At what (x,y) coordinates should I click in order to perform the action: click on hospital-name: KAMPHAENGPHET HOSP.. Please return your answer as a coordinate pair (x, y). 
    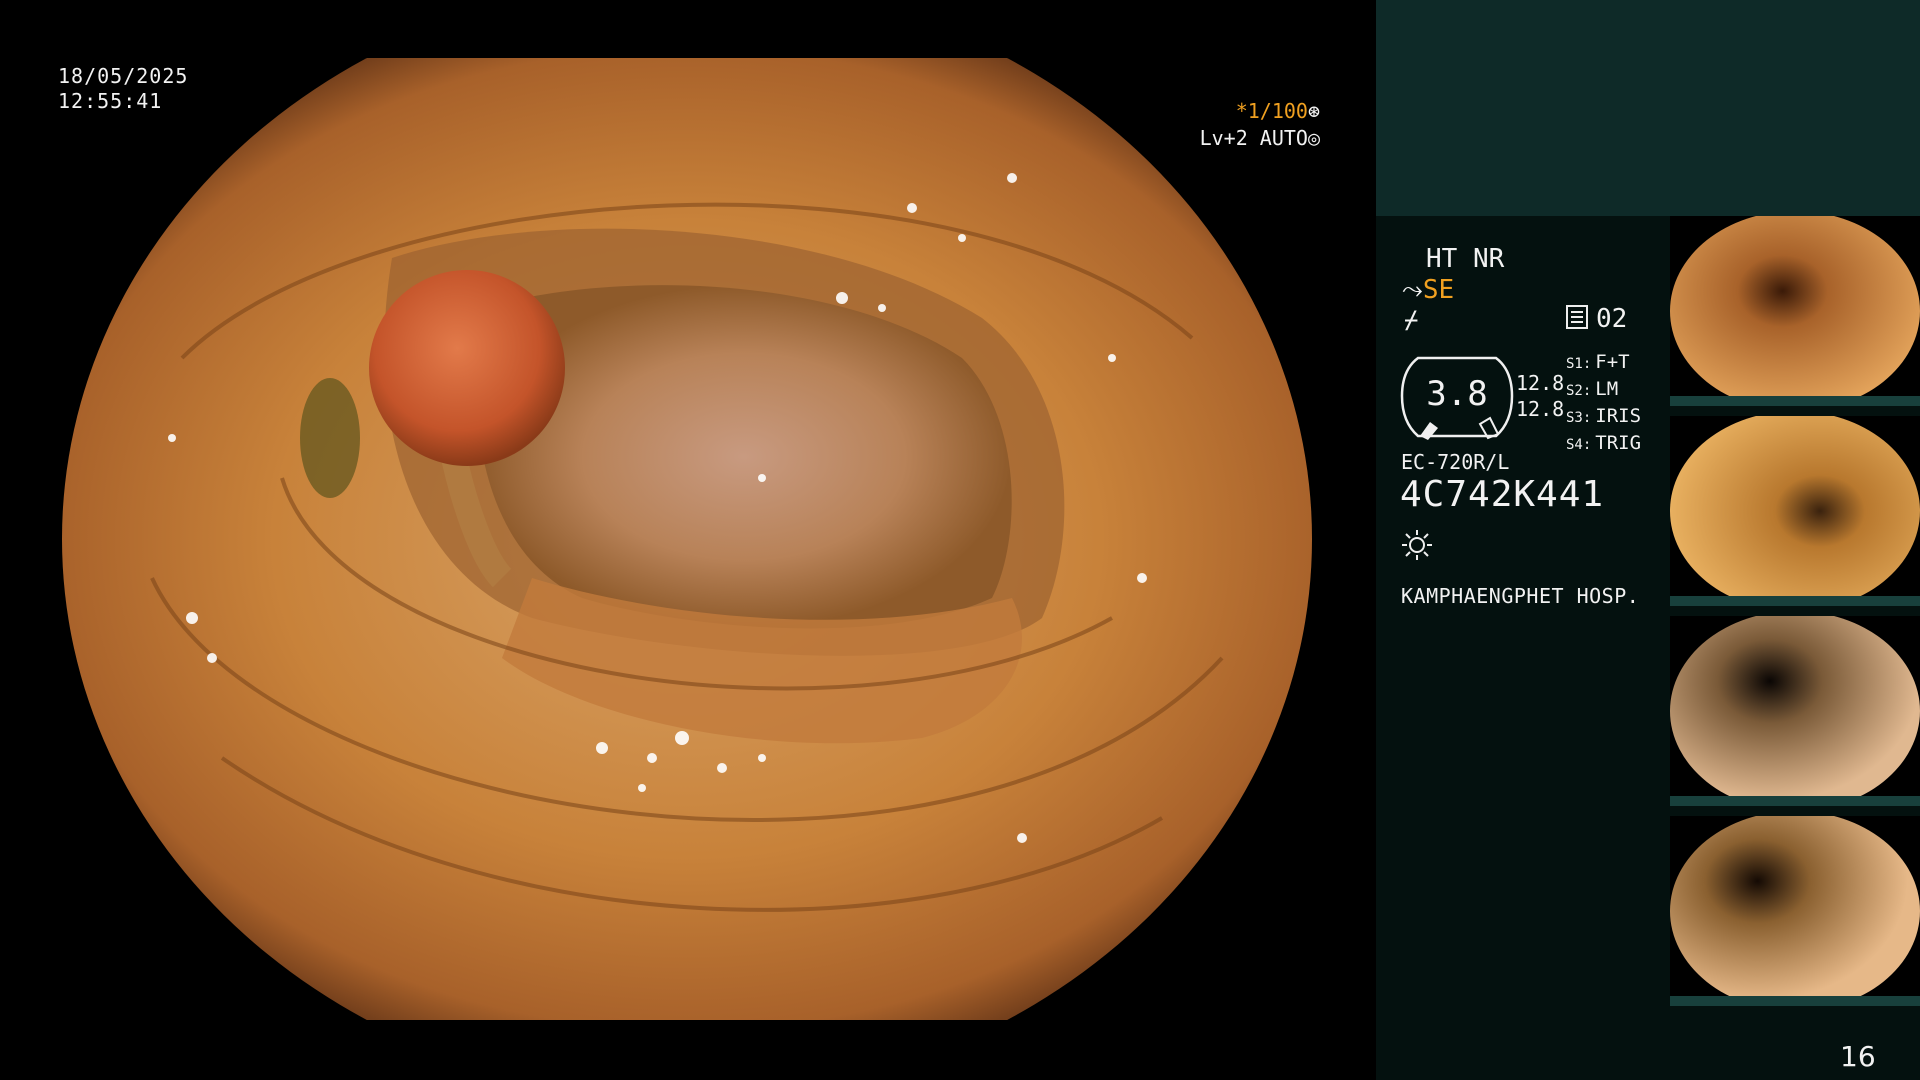
    Looking at the image, I should click on (1520, 596).